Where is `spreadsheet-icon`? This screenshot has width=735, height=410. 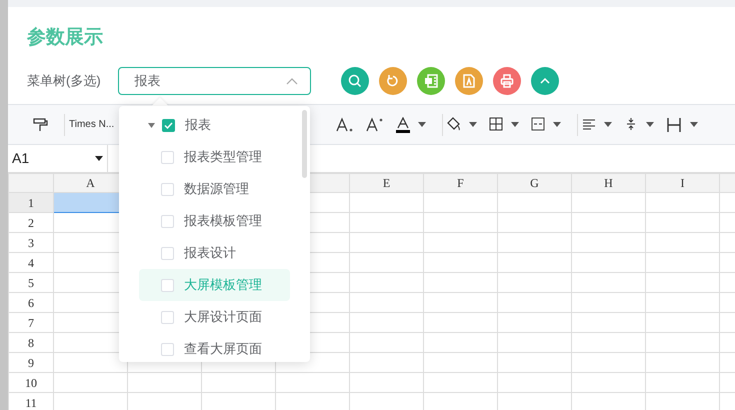 spreadsheet-icon is located at coordinates (431, 81).